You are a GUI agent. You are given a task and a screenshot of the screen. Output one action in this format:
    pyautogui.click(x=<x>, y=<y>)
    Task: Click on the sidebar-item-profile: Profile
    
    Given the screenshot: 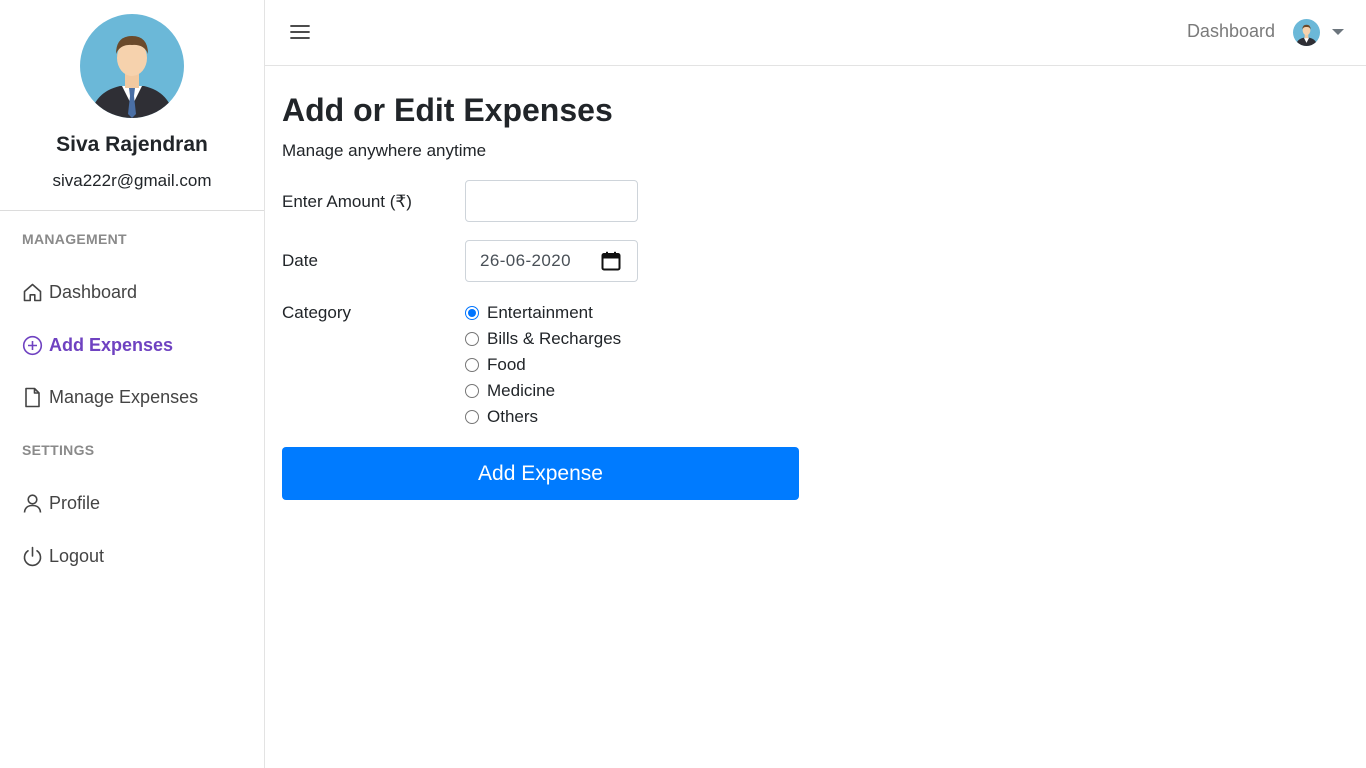 What is the action you would take?
    pyautogui.click(x=61, y=503)
    